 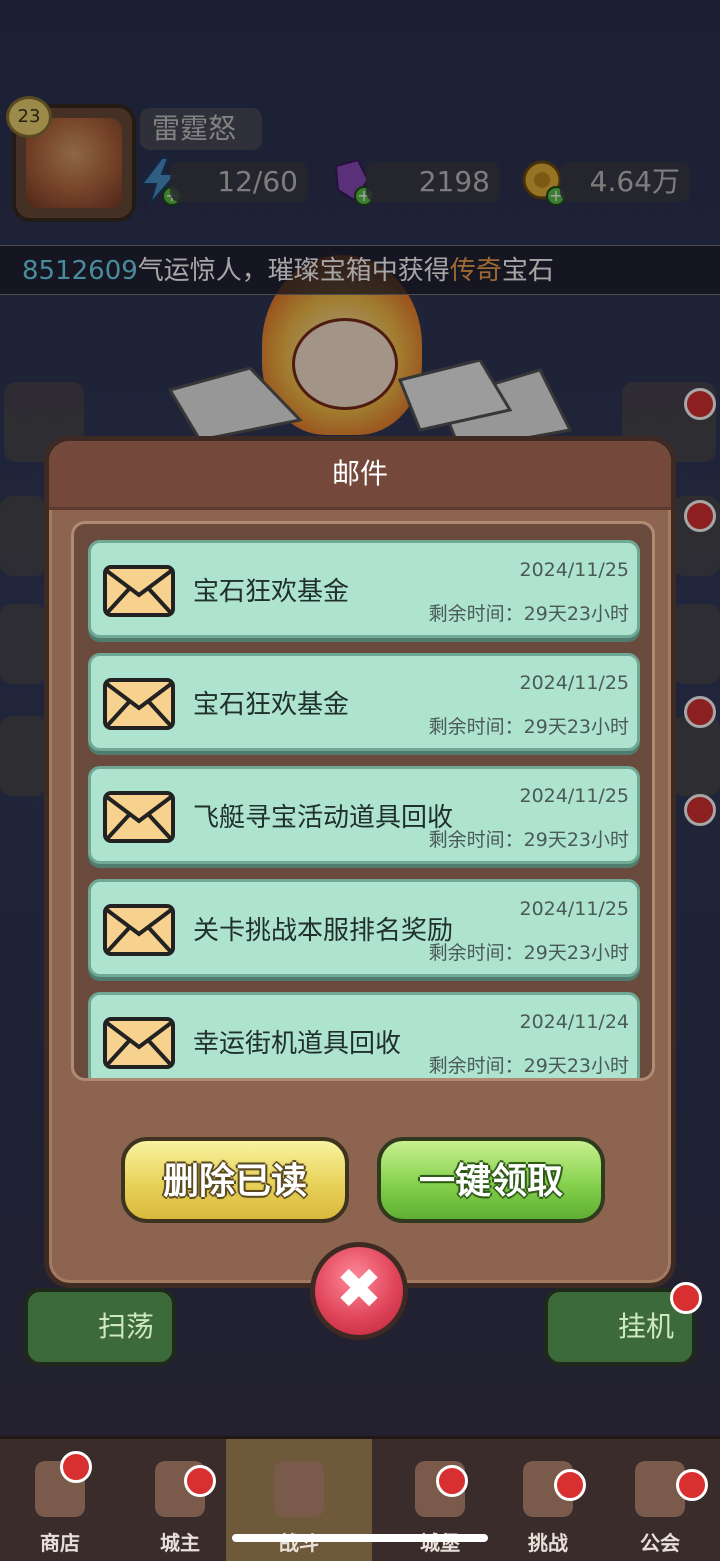 I want to click on player-level-badge: 23, so click(x=29, y=117).